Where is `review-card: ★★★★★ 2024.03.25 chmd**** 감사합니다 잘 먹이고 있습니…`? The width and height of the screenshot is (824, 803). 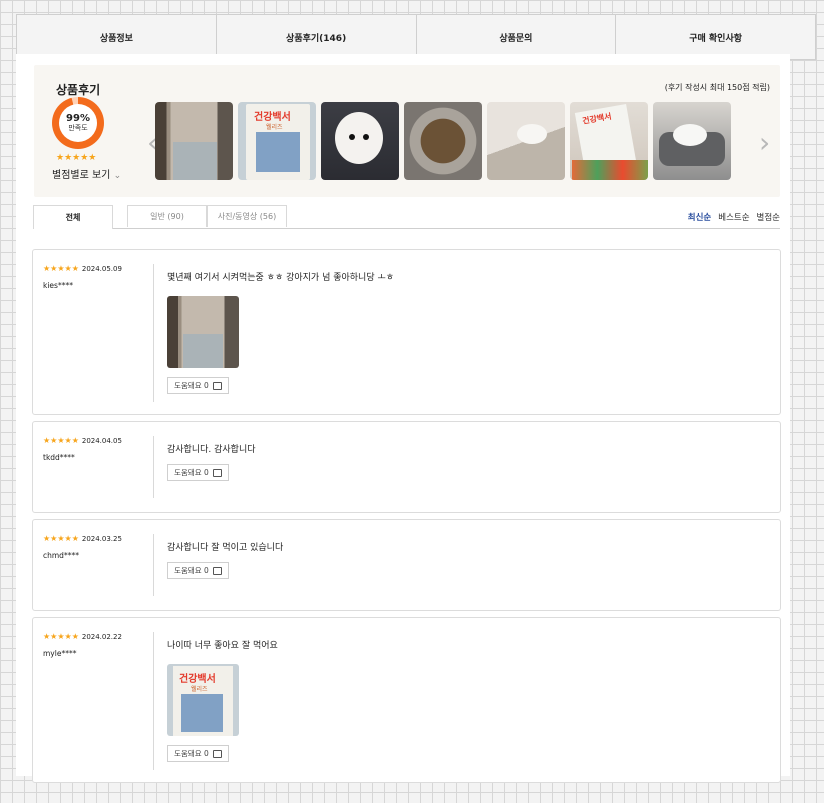 review-card: ★★★★★ 2024.03.25 chmd**** 감사합니다 잘 먹이고 있습니… is located at coordinates (406, 565).